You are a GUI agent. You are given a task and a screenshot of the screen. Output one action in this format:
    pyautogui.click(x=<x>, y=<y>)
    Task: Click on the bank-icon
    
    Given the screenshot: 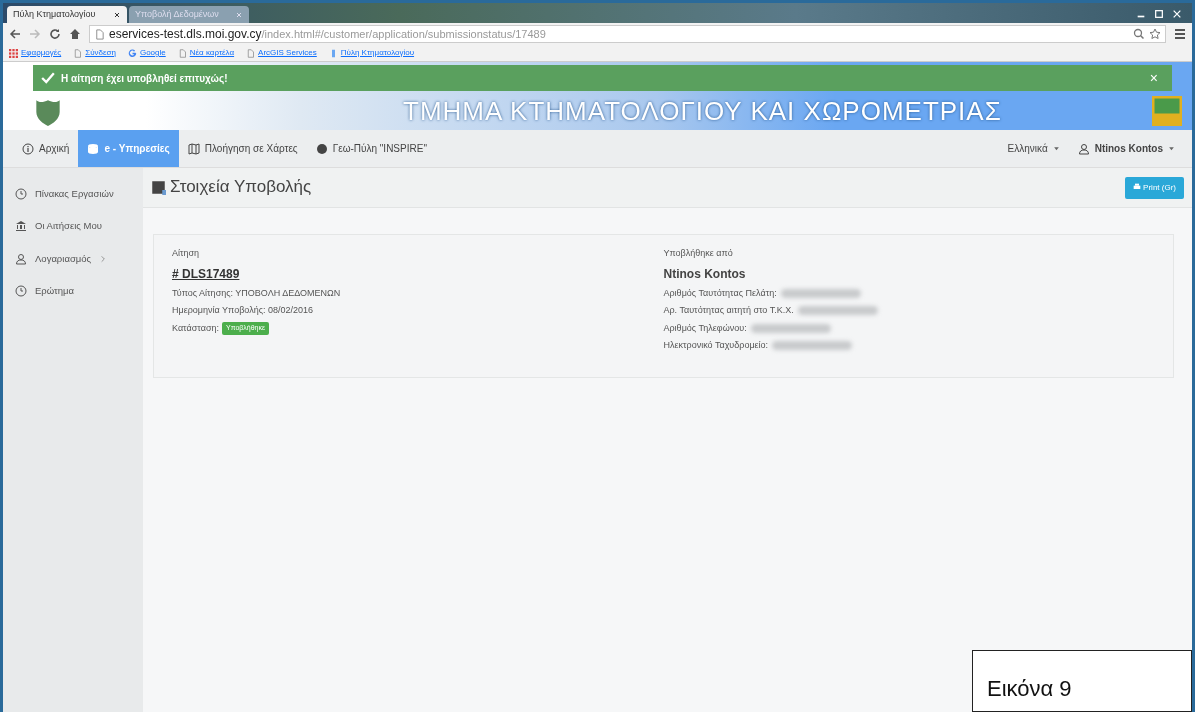 What is the action you would take?
    pyautogui.click(x=21, y=226)
    